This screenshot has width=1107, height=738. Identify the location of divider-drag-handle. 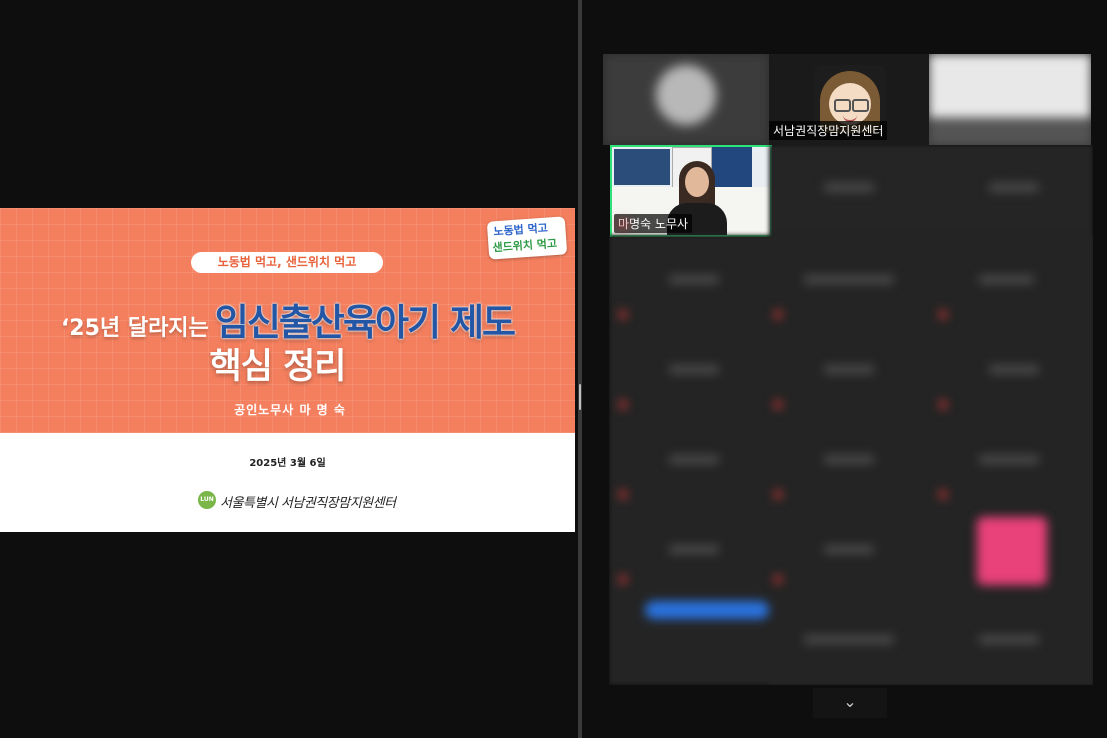
(580, 397).